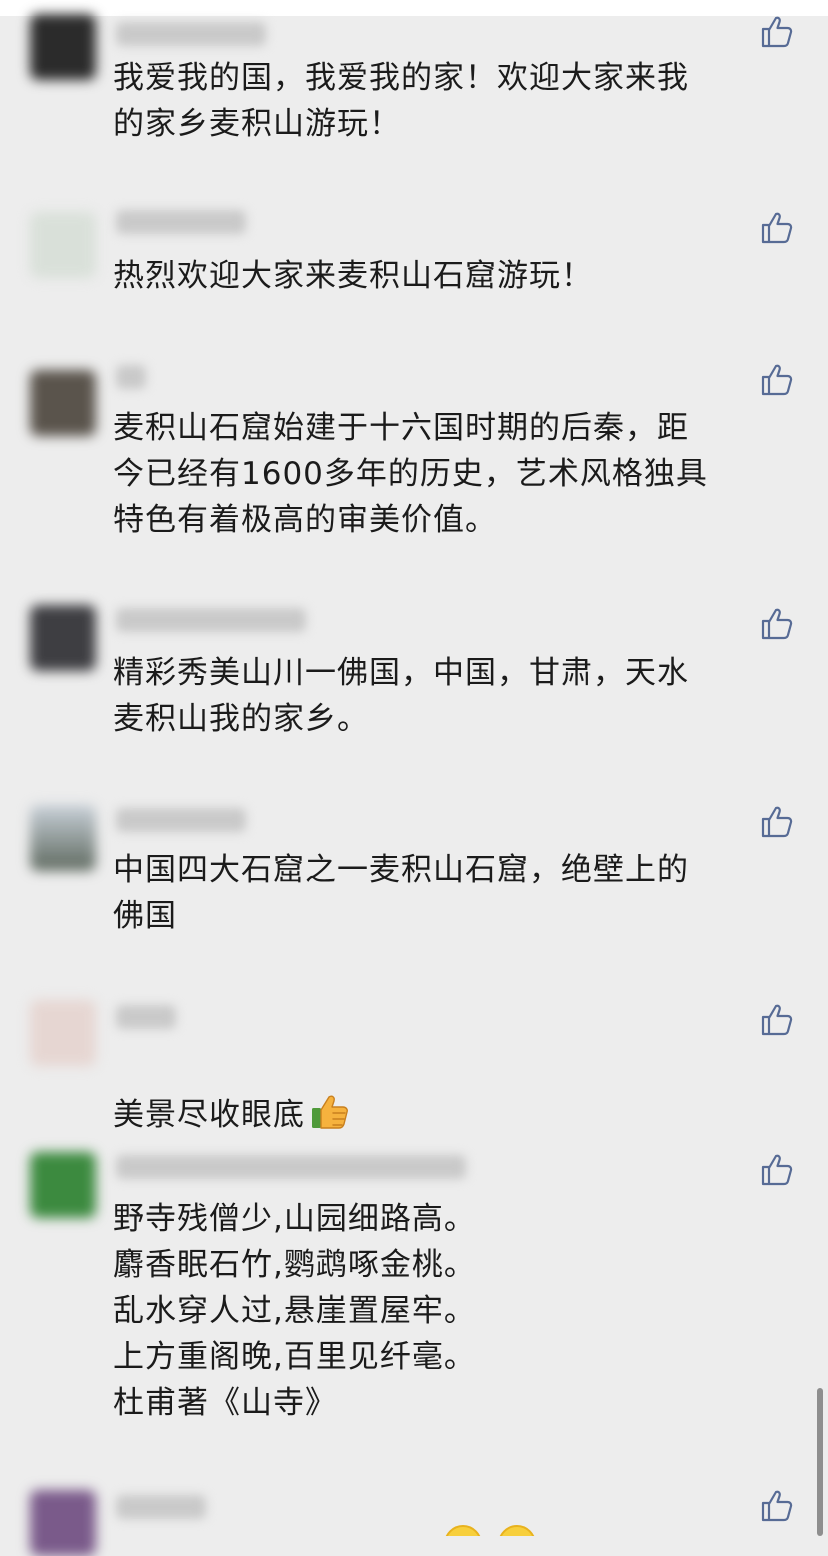  I want to click on scrollbar, so click(820, 1462).